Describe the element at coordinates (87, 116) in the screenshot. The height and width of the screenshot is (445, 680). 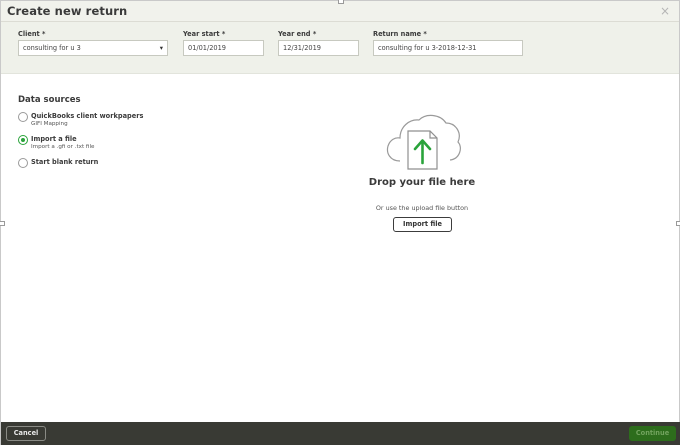
I see `radio-quickbooks-label: QuickBooks client workpapers` at that location.